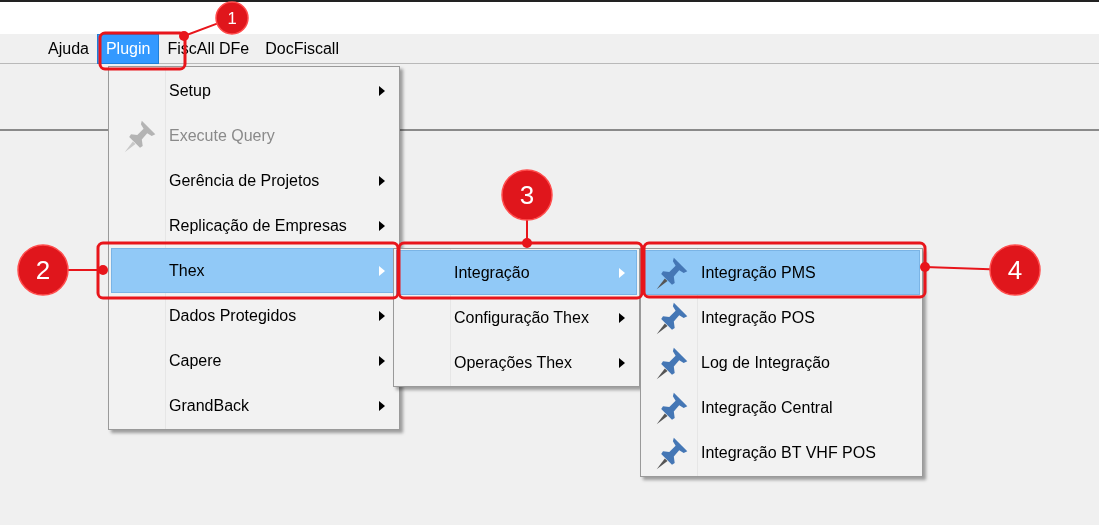 The image size is (1099, 525). I want to click on menu-item: Gerência de Projetos, so click(254, 180).